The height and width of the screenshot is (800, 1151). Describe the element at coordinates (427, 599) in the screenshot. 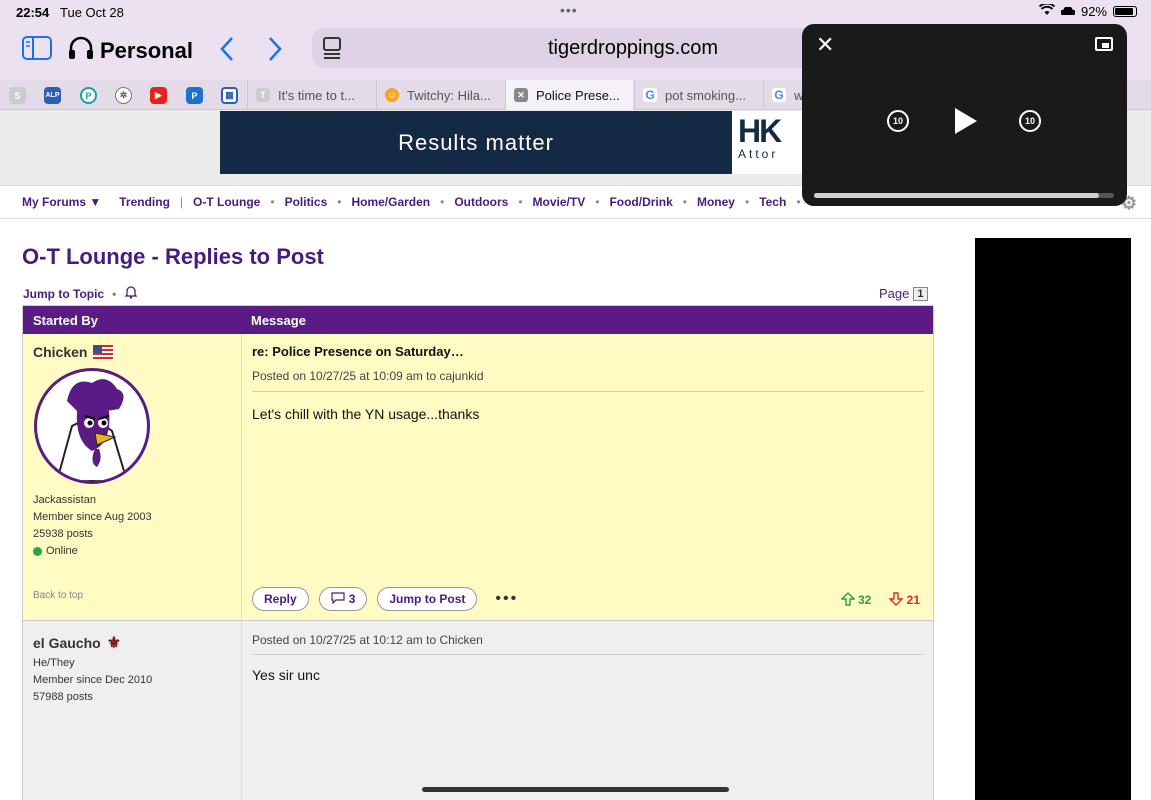

I see `jump-to-post-button: Jump to Post` at that location.